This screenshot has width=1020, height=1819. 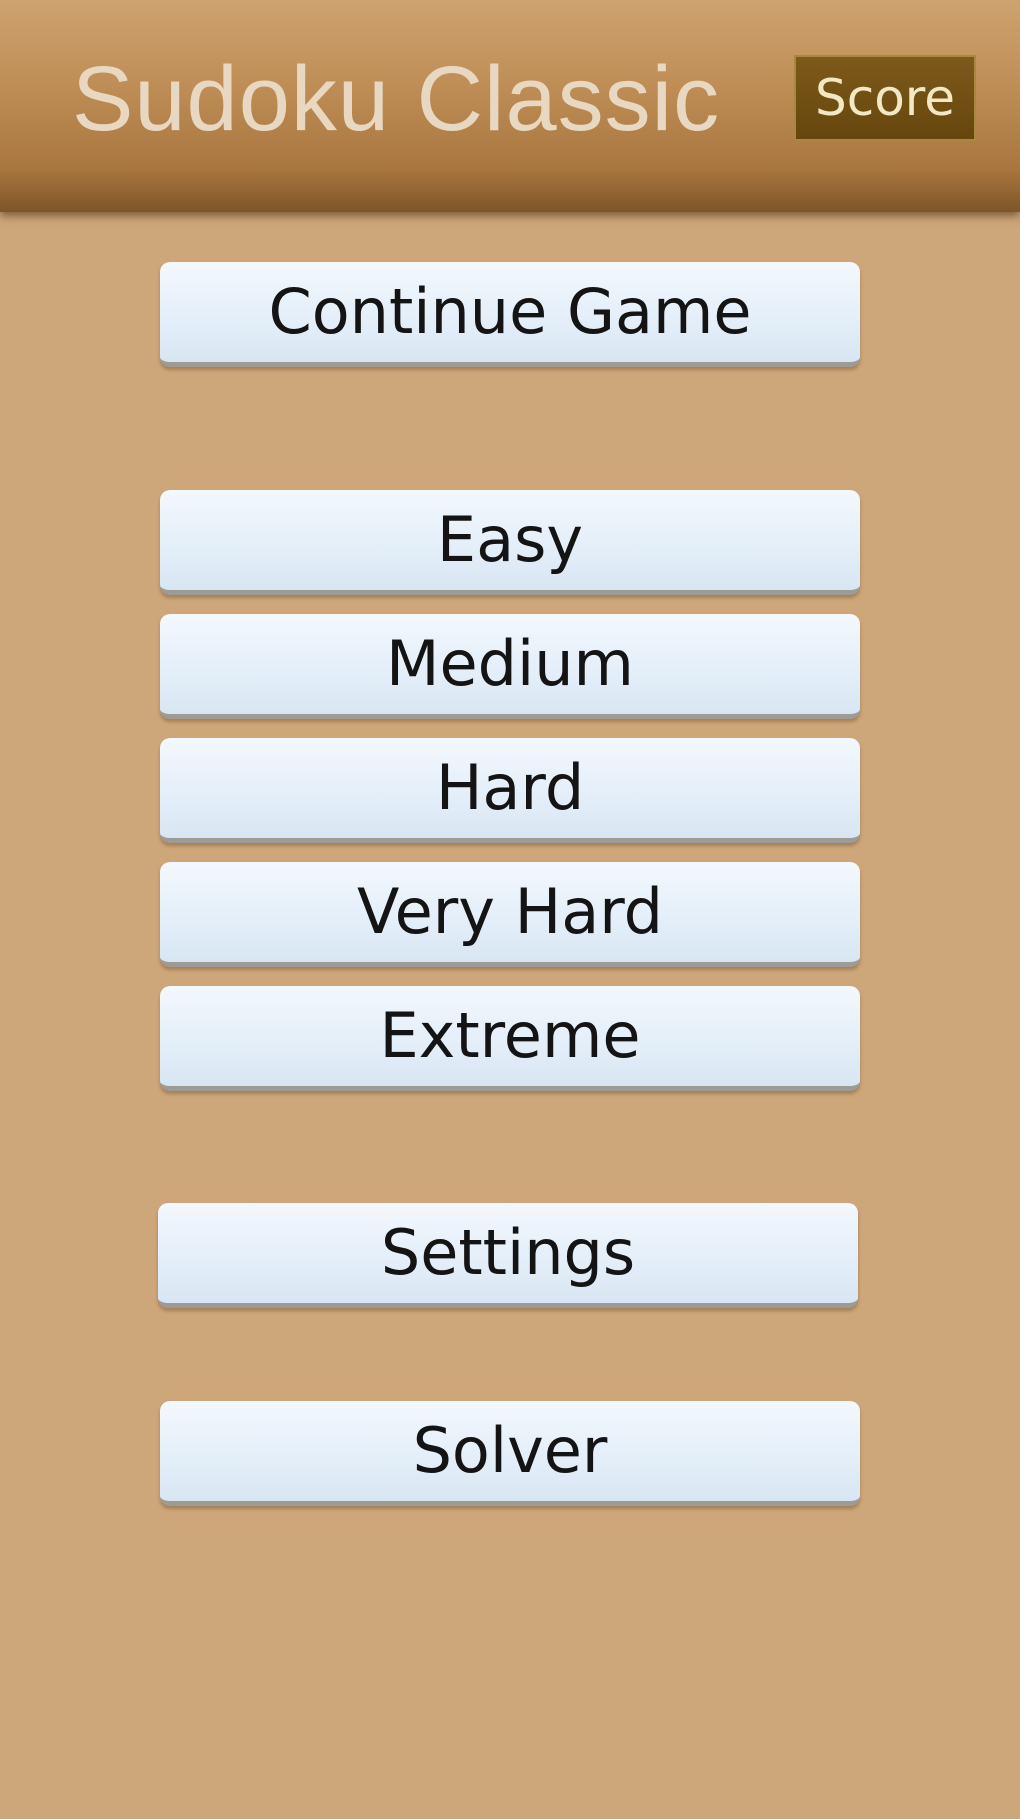 What do you see at coordinates (510, 666) in the screenshot?
I see `medium-button: Medium` at bounding box center [510, 666].